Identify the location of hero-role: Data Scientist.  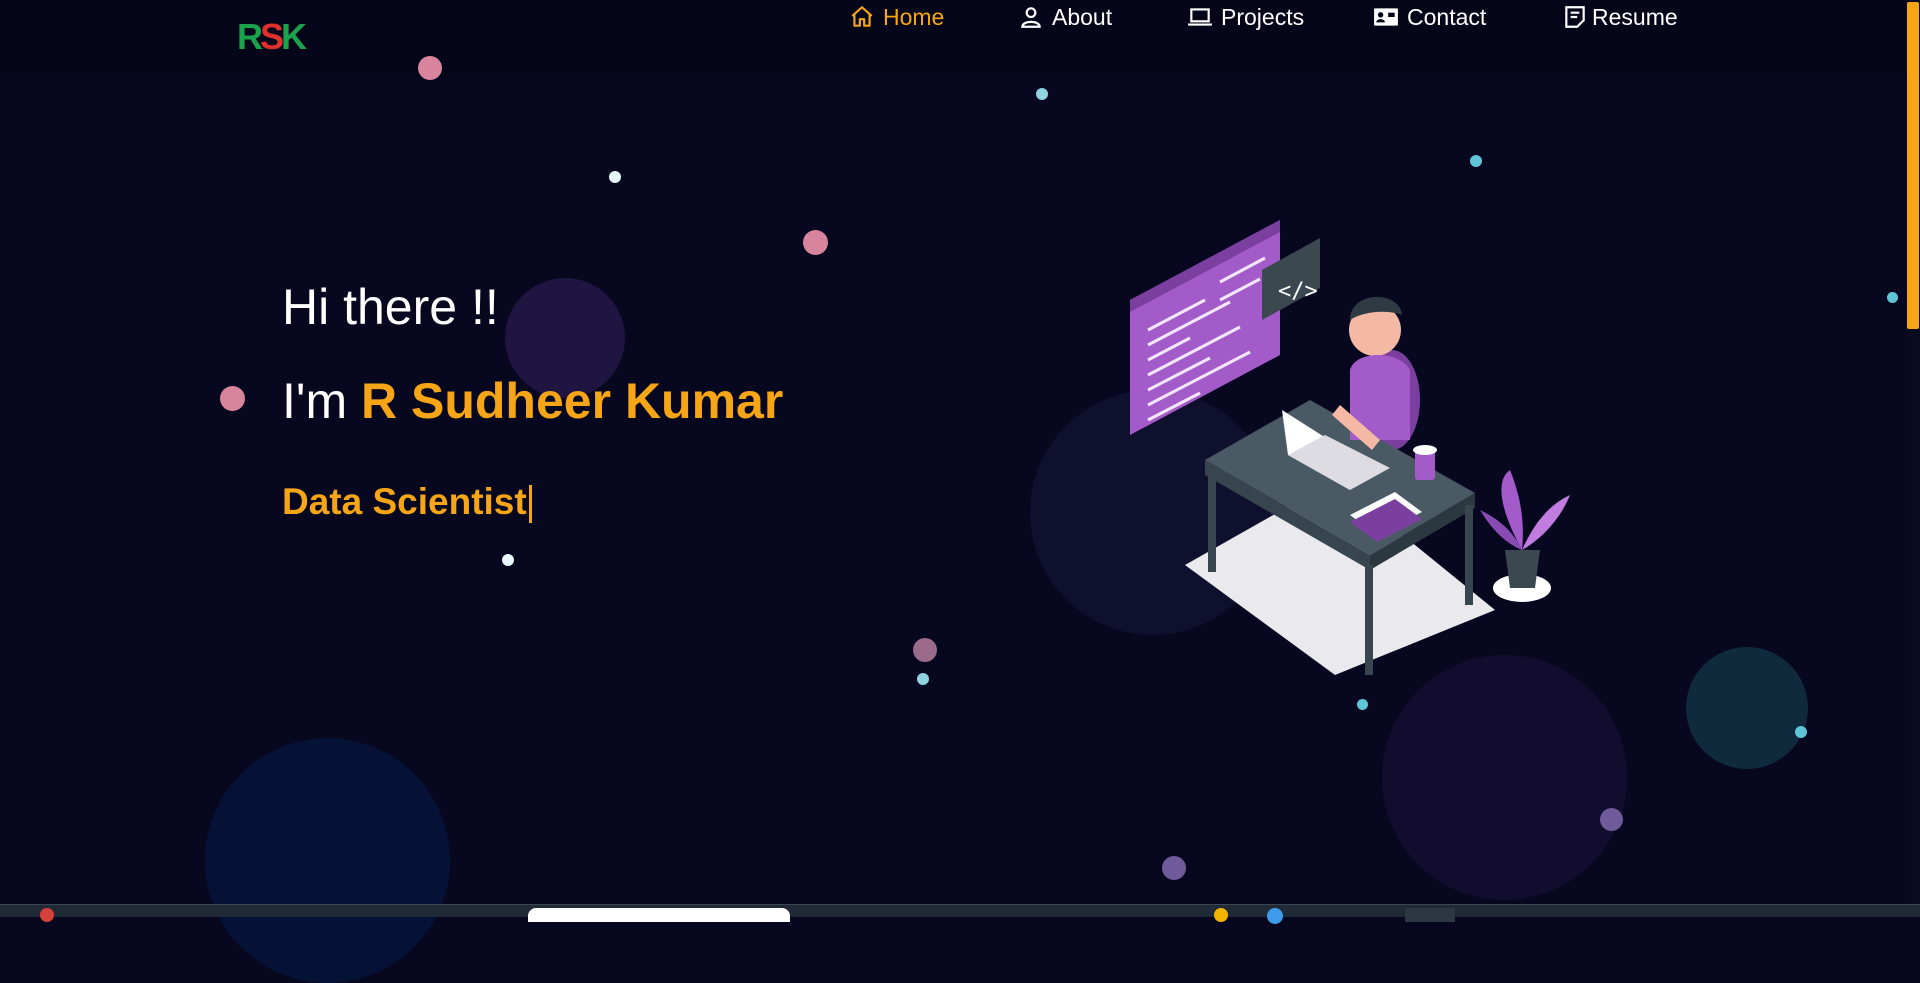
(407, 502).